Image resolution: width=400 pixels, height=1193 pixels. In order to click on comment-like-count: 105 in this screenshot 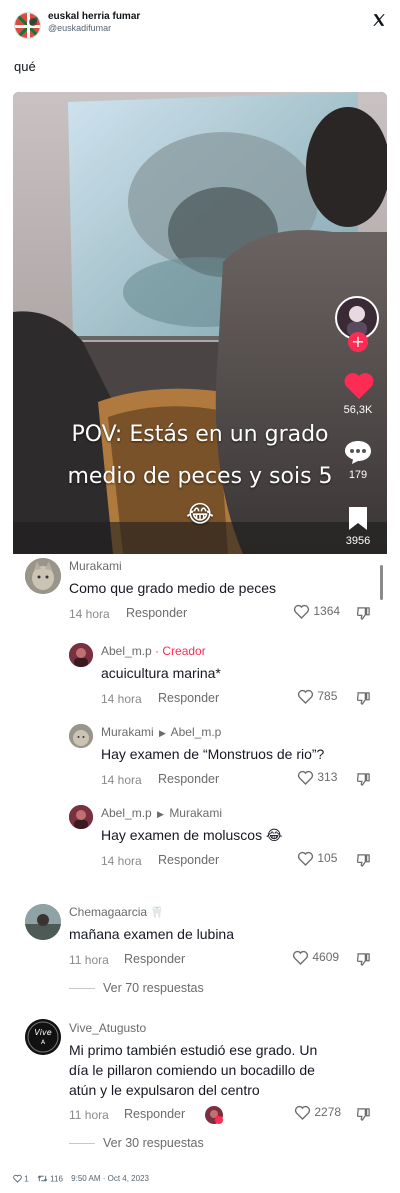, I will do `click(327, 858)`.